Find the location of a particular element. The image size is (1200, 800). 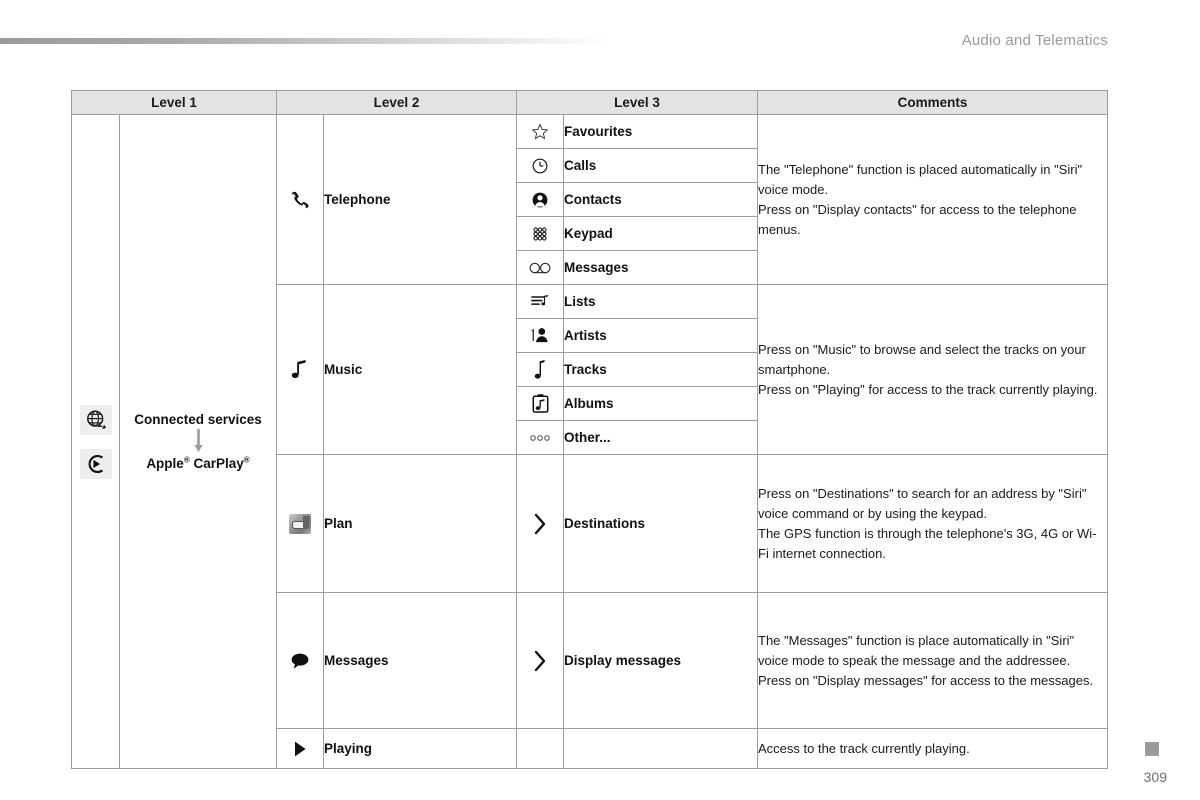

playlist-icon is located at coordinates (540, 301).